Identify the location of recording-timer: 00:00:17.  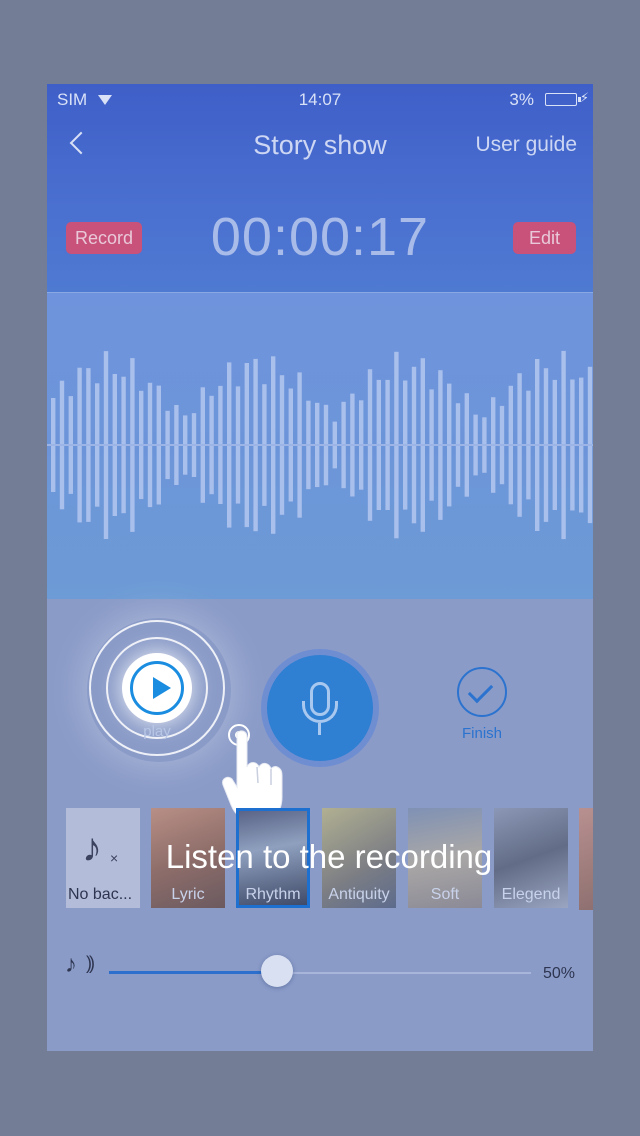
(320, 237).